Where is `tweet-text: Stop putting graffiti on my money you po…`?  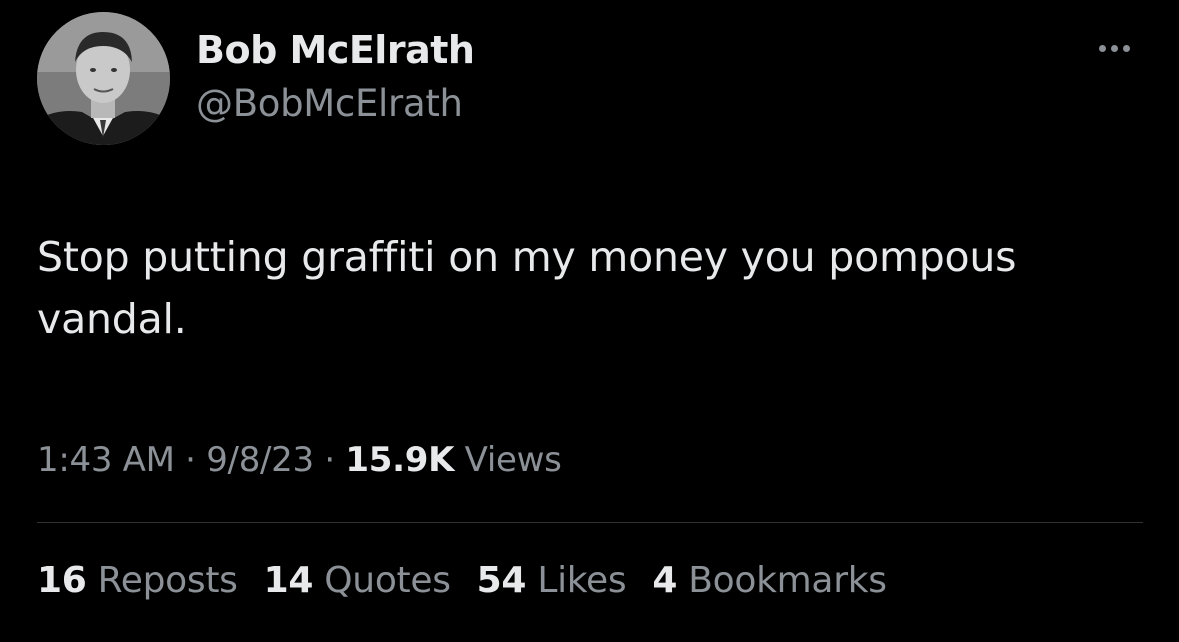
tweet-text: Stop putting graffiti on my money you po… is located at coordinates (527, 288).